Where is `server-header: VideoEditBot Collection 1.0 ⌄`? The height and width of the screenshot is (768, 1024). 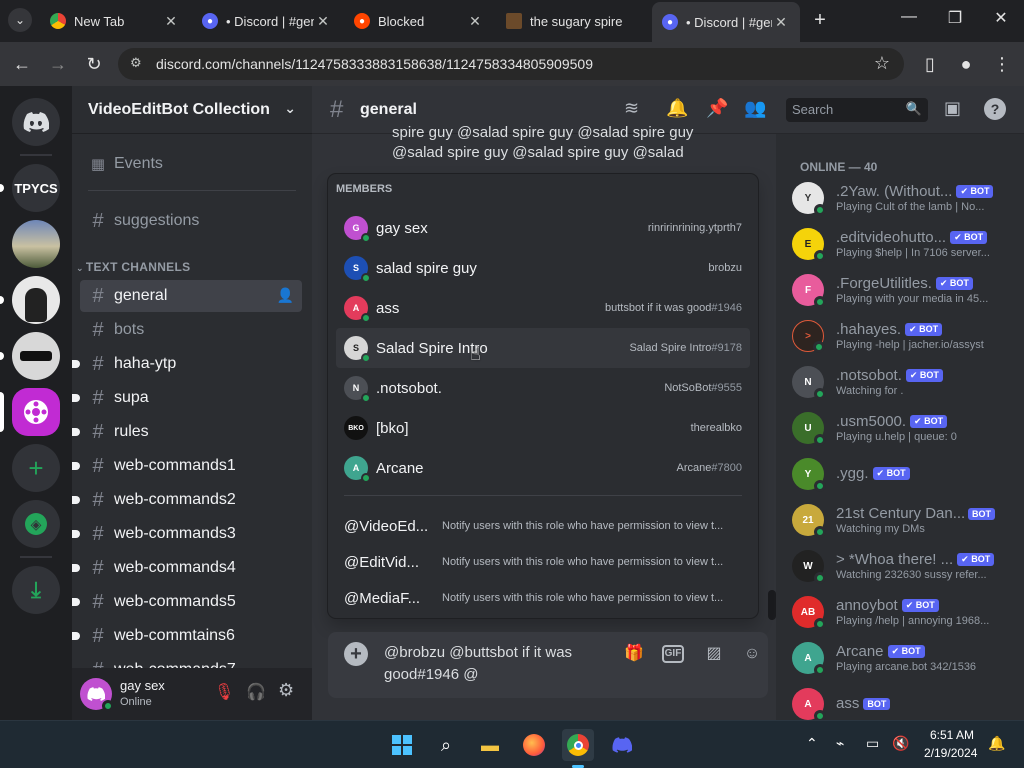
server-header: VideoEditBot Collection 1.0 ⌄ is located at coordinates (192, 110).